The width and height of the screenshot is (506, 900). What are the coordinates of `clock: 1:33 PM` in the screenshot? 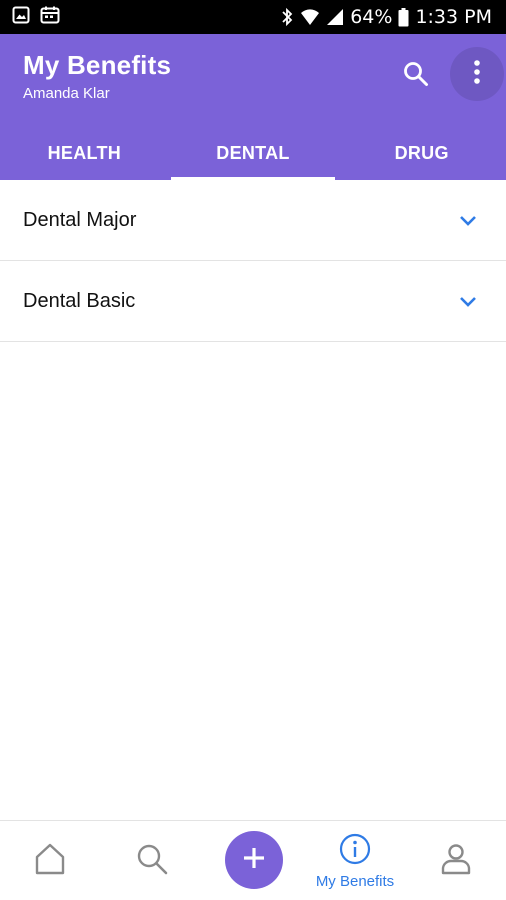 It's located at (453, 17).